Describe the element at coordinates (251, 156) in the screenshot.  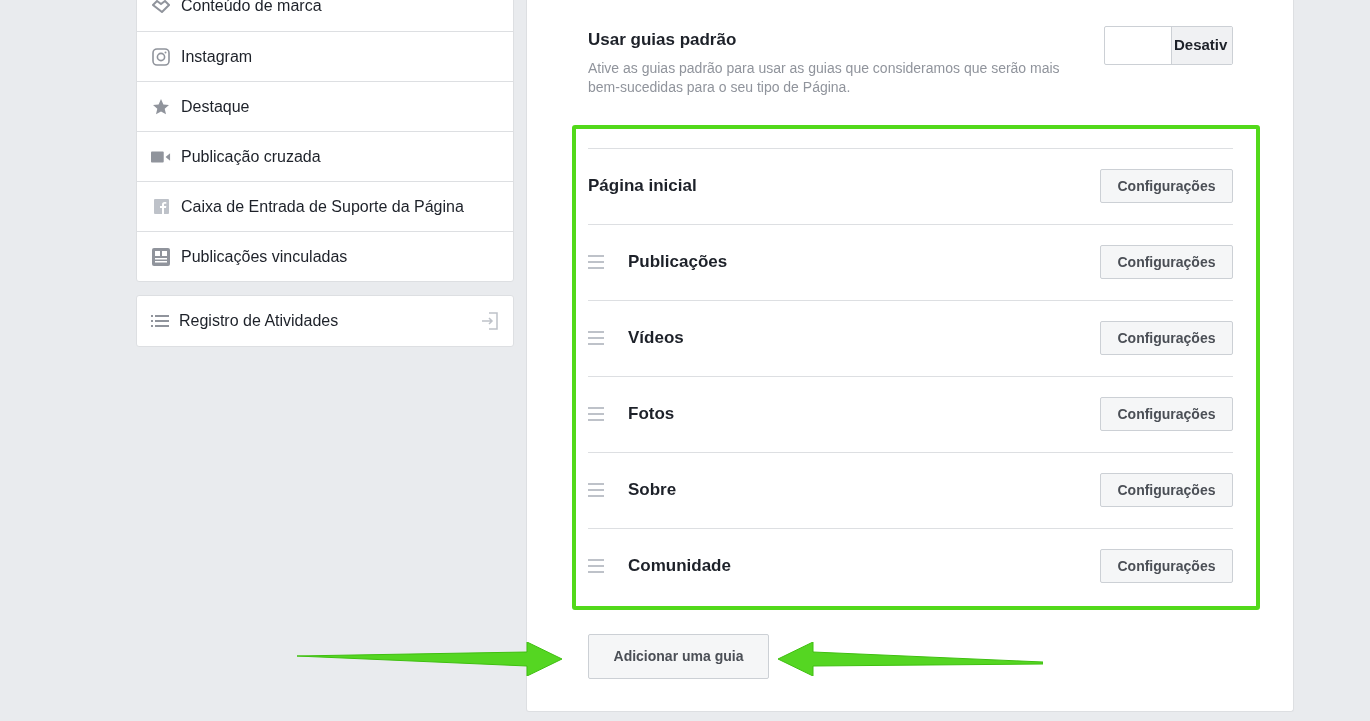
I see `sidebar-item-label: Publicação cruzada` at that location.